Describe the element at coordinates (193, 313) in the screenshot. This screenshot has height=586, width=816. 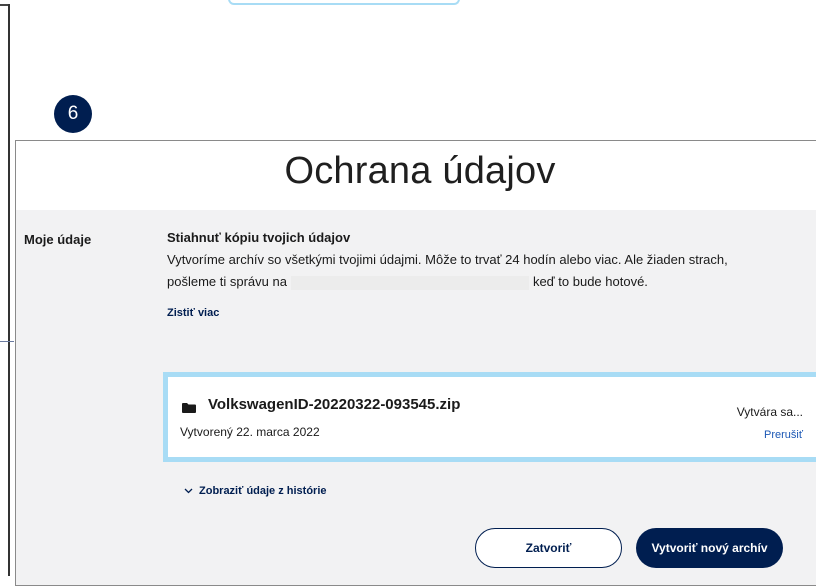
I see `learn-more-link: Zistiť viac` at that location.